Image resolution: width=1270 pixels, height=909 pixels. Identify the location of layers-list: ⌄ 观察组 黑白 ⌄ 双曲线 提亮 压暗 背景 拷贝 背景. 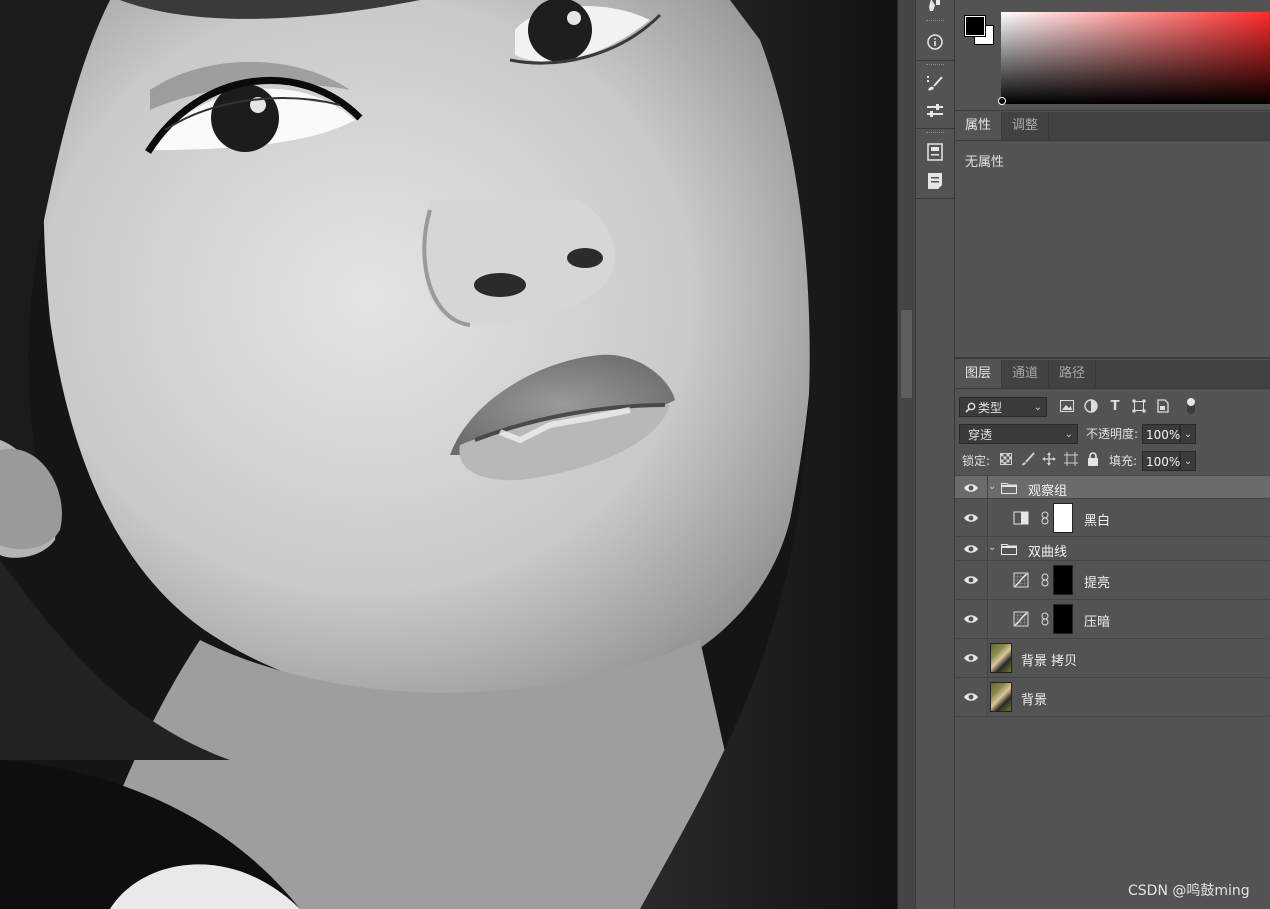
(1112, 596).